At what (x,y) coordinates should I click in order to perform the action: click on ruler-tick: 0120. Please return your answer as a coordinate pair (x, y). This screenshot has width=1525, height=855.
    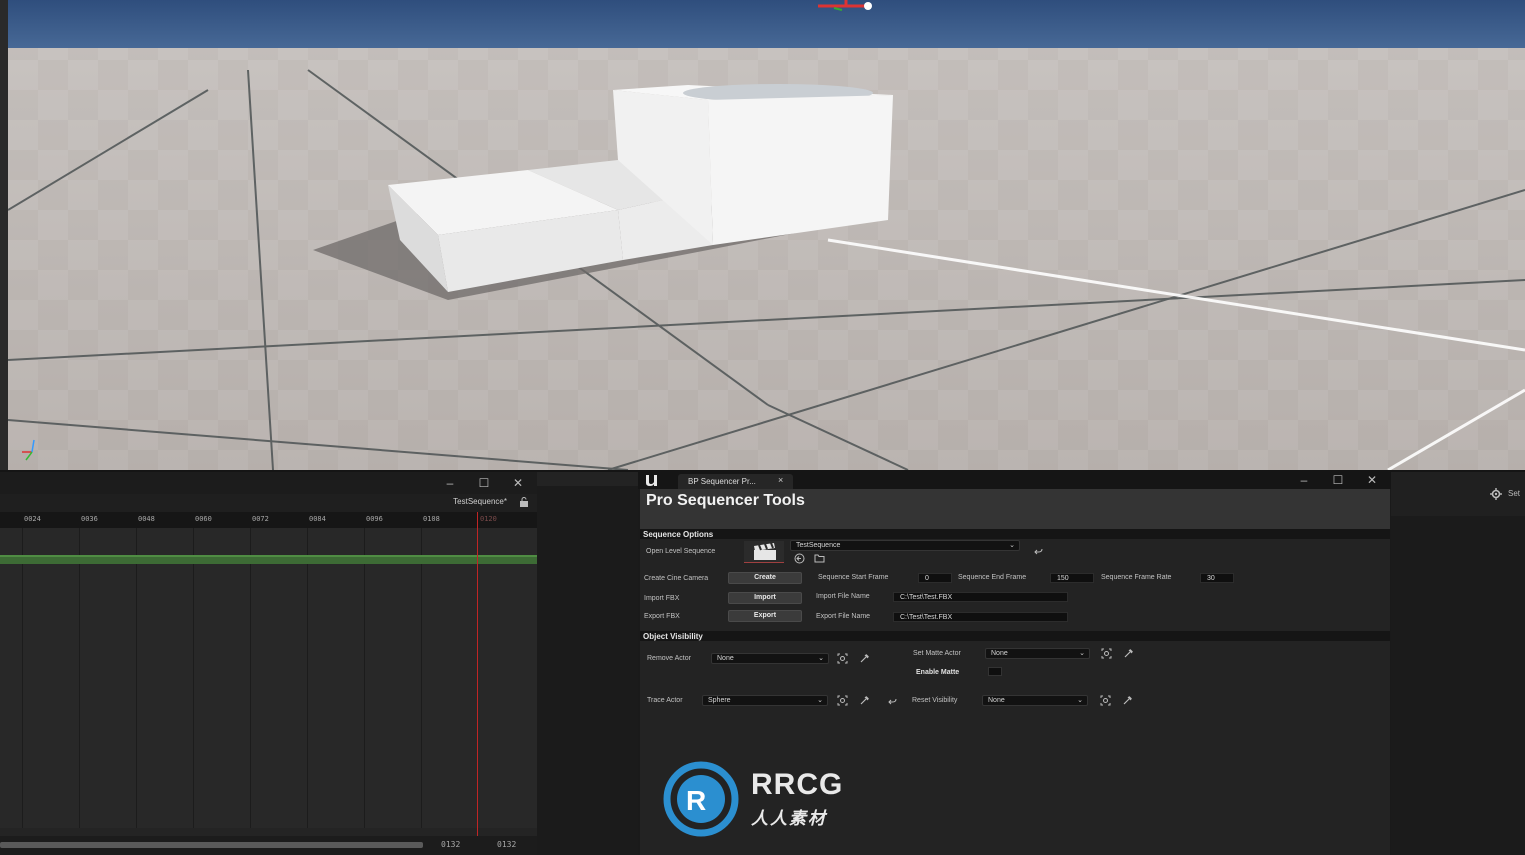
    Looking at the image, I should click on (488, 519).